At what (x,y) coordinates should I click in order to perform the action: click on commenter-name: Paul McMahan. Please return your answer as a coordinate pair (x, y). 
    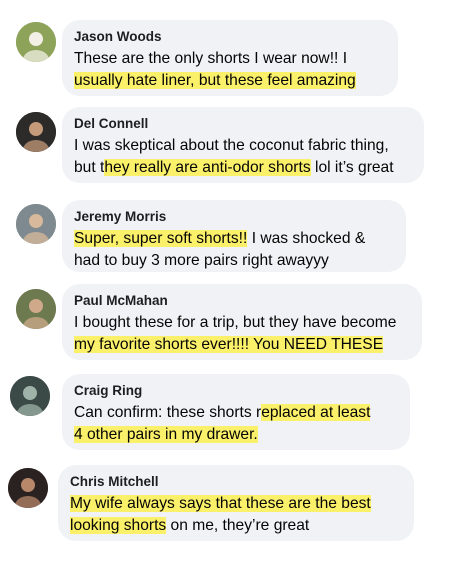
    Looking at the image, I should click on (242, 301).